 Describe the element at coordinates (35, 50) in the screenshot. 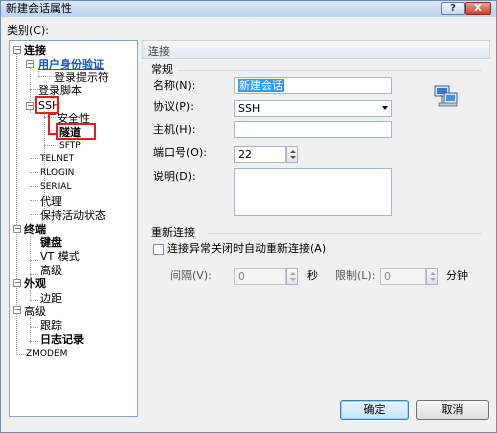

I see `tree-item-connection: 连接` at that location.